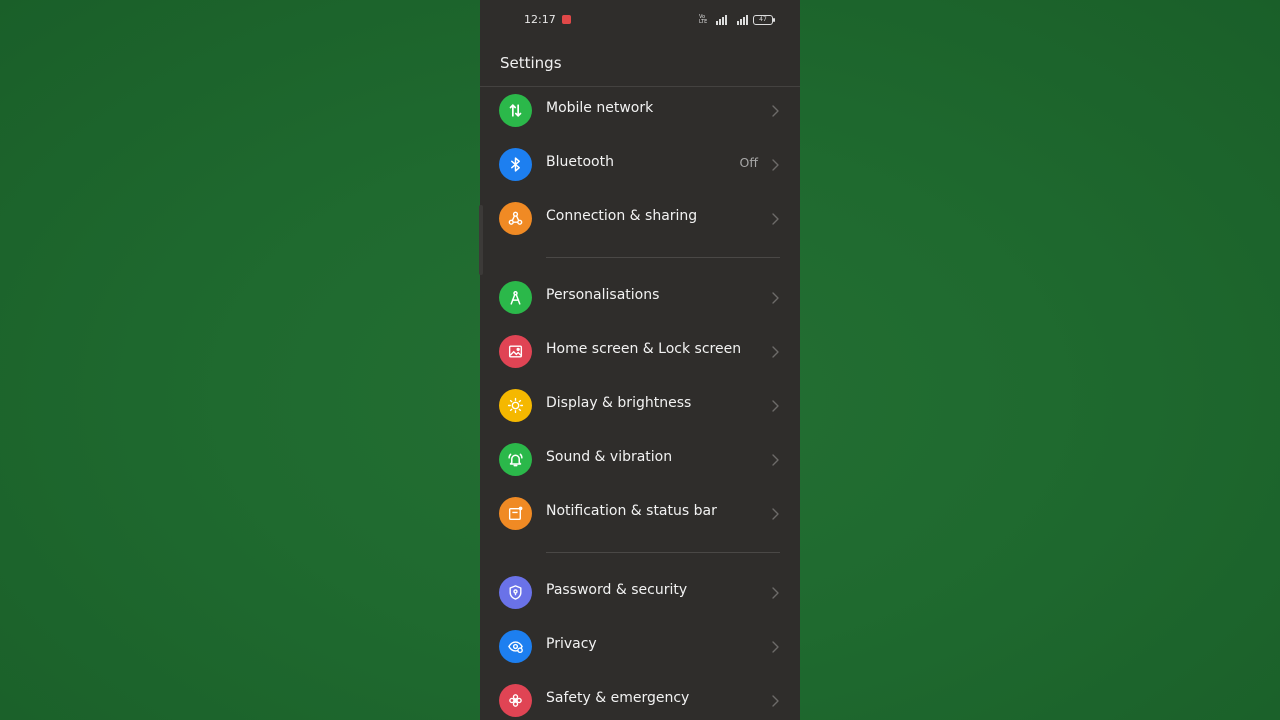 The height and width of the screenshot is (720, 1280). I want to click on compass-icon, so click(515, 297).